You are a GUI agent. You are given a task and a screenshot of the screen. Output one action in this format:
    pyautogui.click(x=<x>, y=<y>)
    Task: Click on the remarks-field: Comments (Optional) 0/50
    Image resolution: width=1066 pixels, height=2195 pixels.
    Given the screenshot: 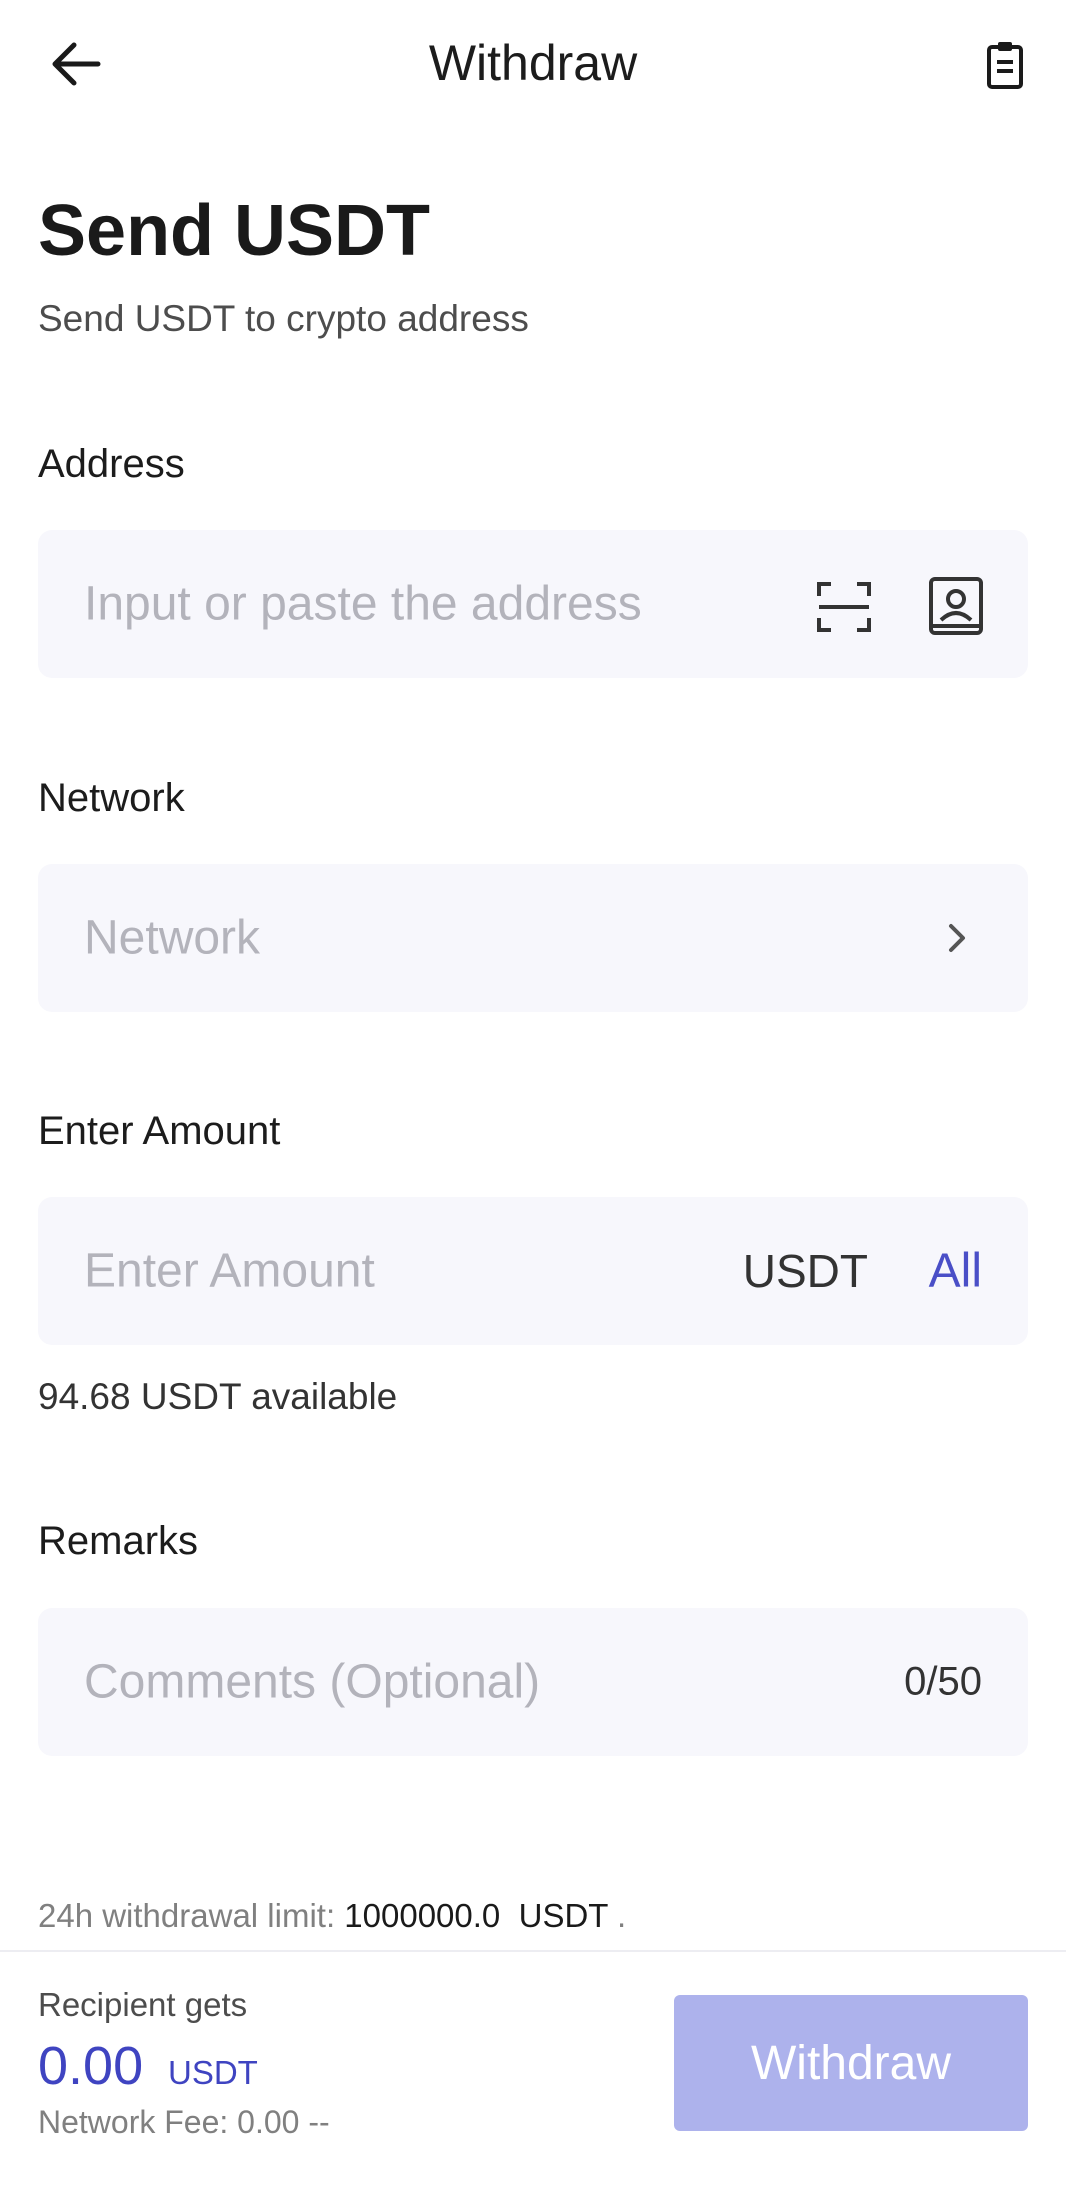 What is the action you would take?
    pyautogui.click(x=533, y=1682)
    